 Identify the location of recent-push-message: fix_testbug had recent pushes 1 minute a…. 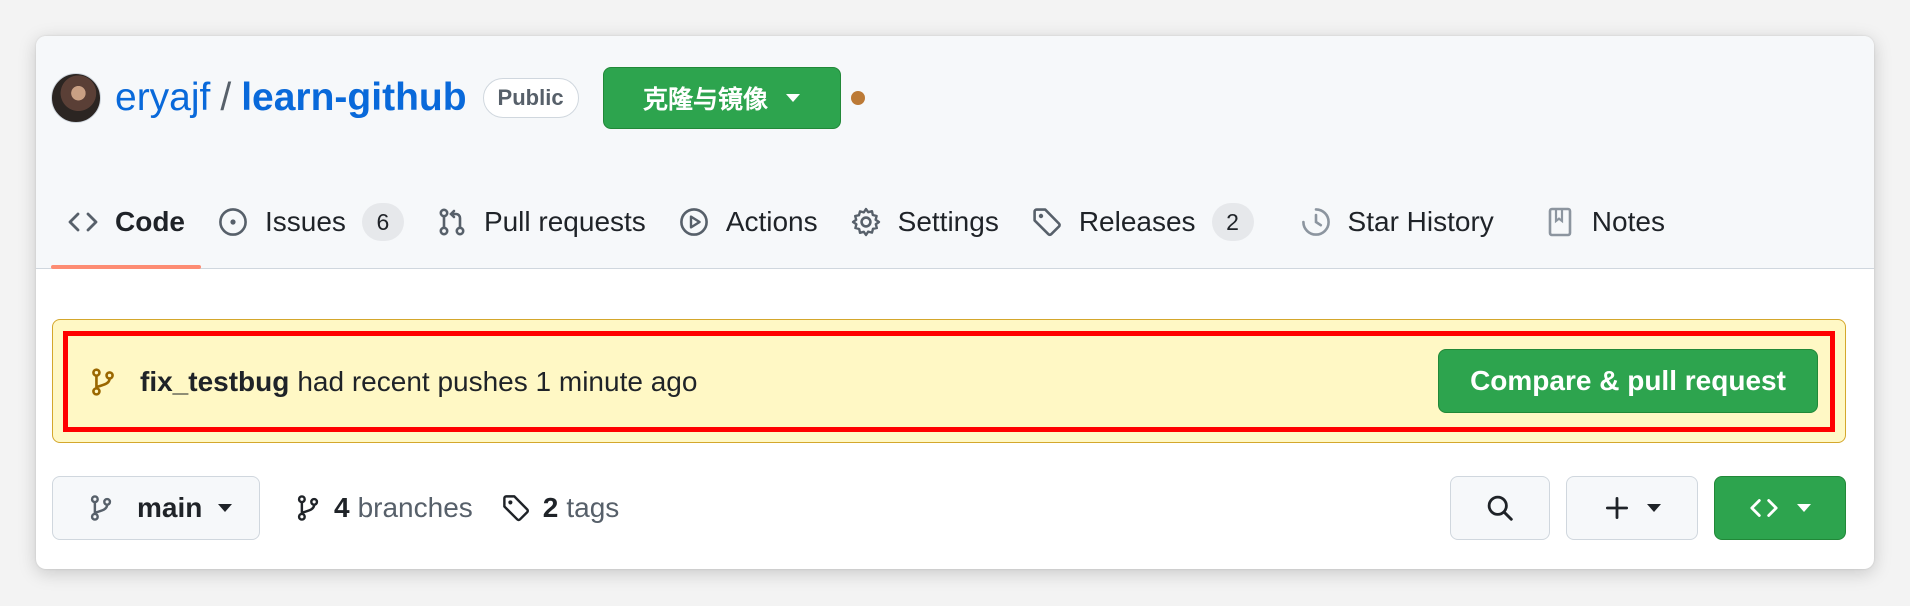
(392, 381).